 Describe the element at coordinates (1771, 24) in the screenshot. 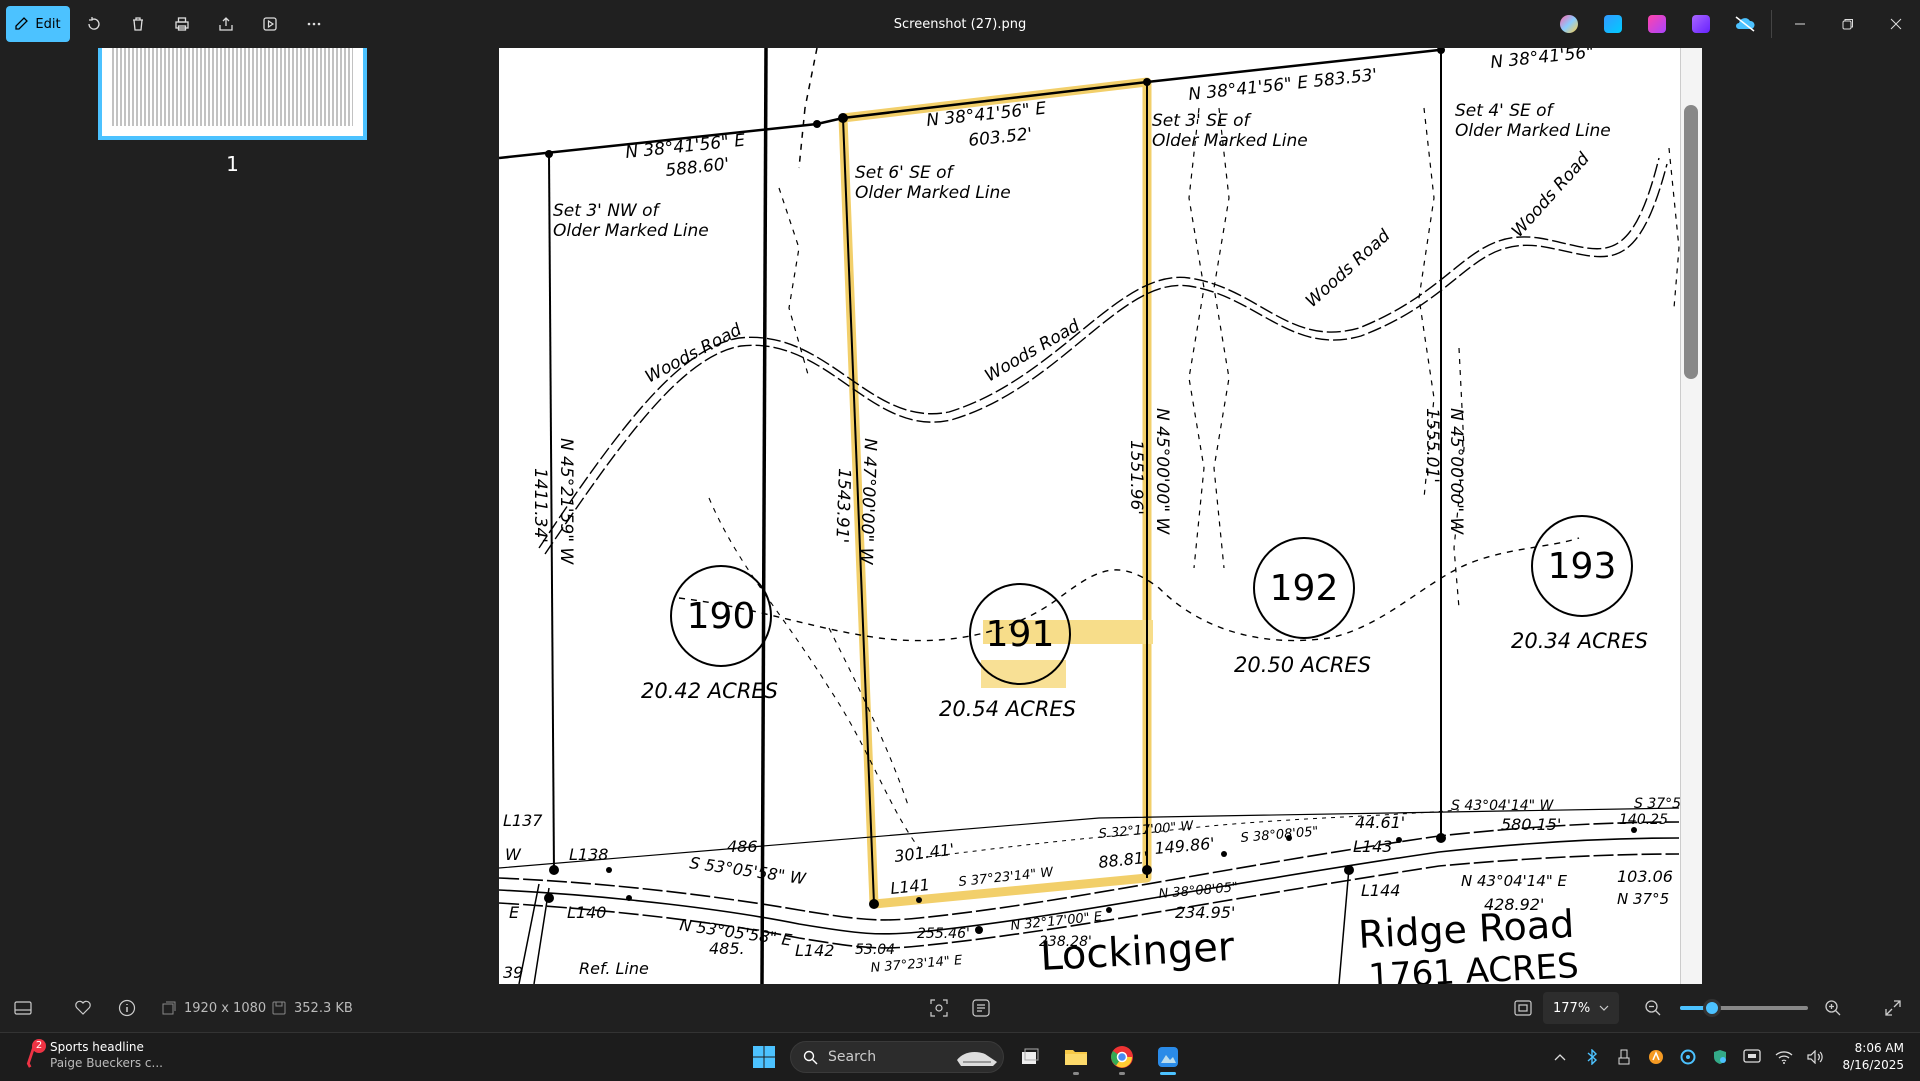

I see `divider` at that location.